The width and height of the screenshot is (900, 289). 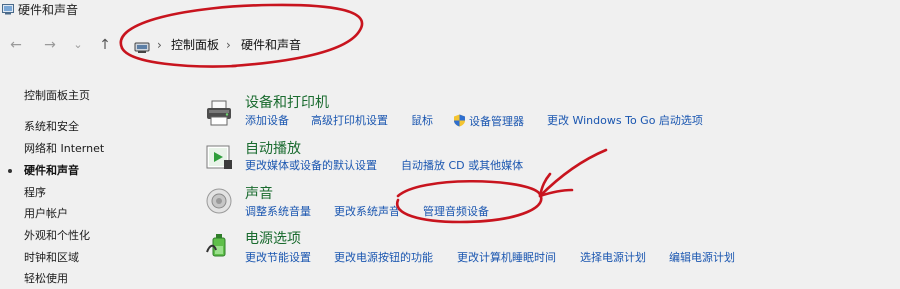 What do you see at coordinates (78, 45) in the screenshot?
I see `recent-locations-chevron-down-icon: ⌄` at bounding box center [78, 45].